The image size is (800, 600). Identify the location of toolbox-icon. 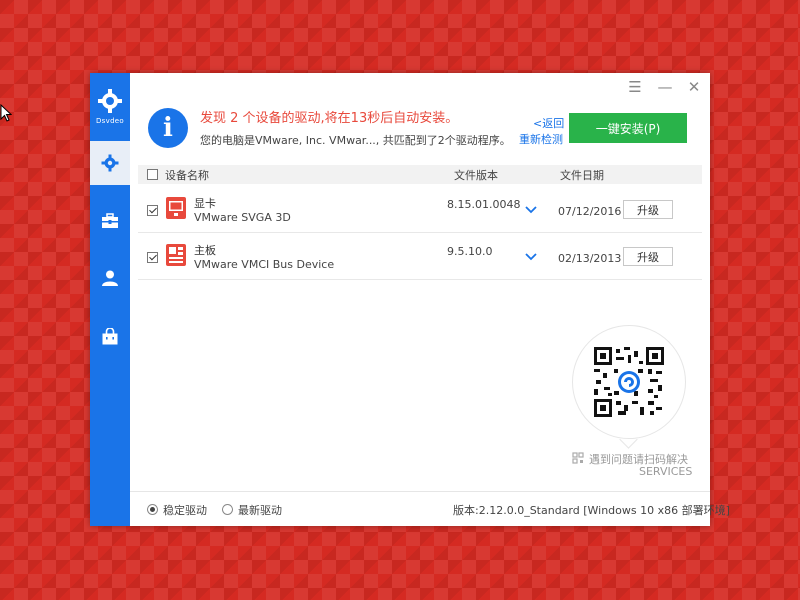
(110, 220).